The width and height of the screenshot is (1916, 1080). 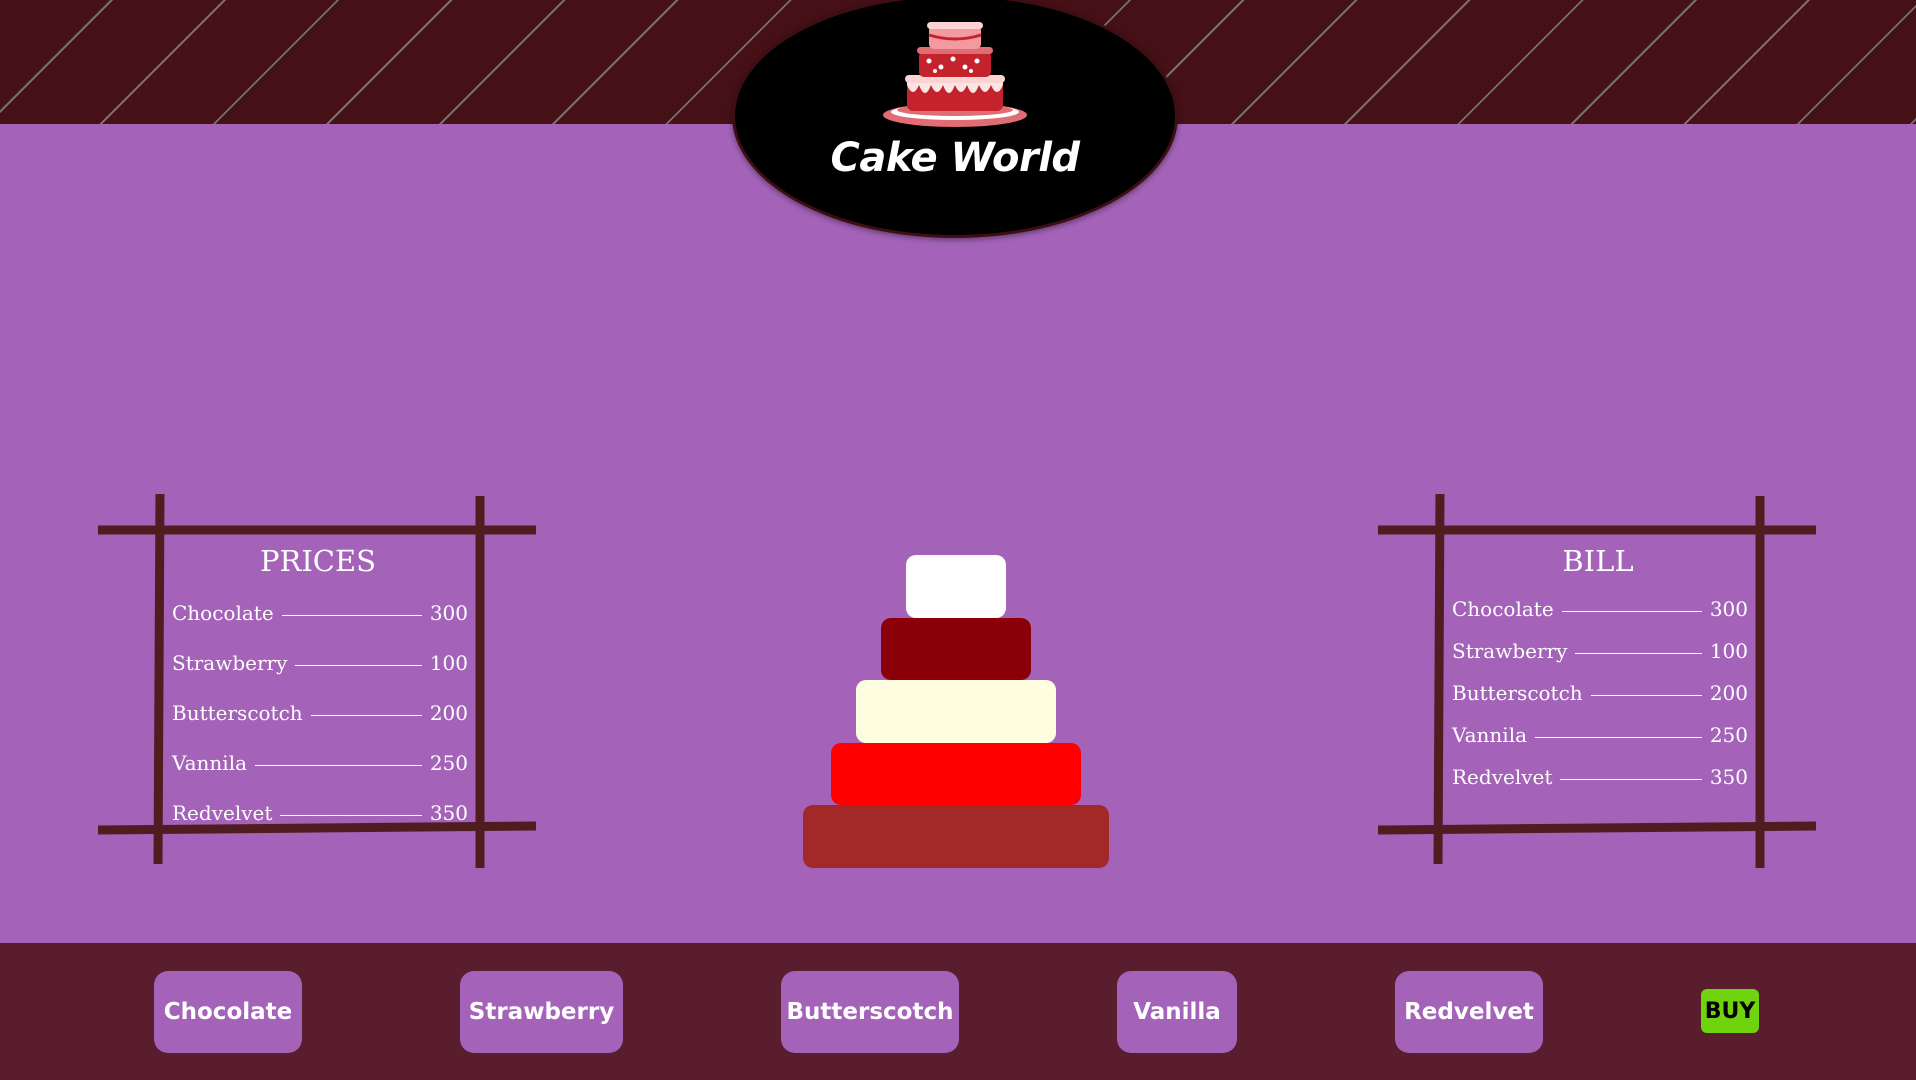 I want to click on cake-tier-strawberry, so click(x=956, y=774).